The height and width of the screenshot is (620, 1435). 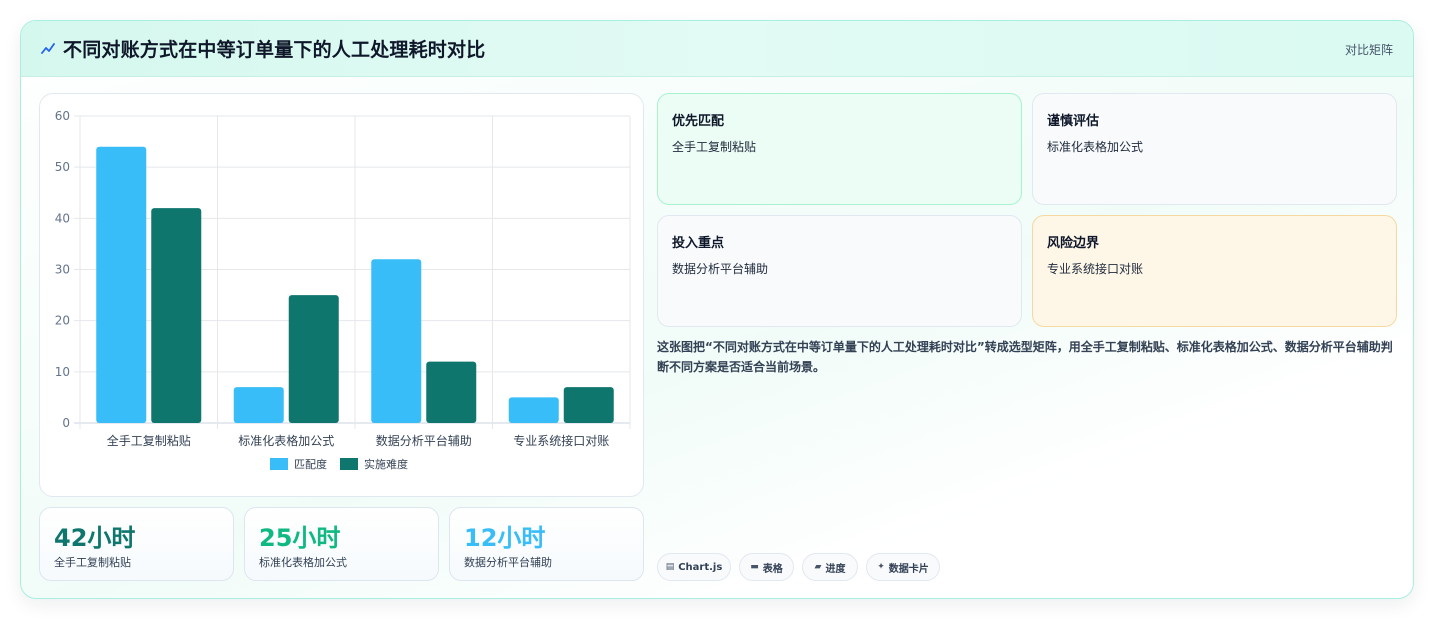 What do you see at coordinates (149, 440) in the screenshot?
I see `x-tick-label: 全手工复制粘贴` at bounding box center [149, 440].